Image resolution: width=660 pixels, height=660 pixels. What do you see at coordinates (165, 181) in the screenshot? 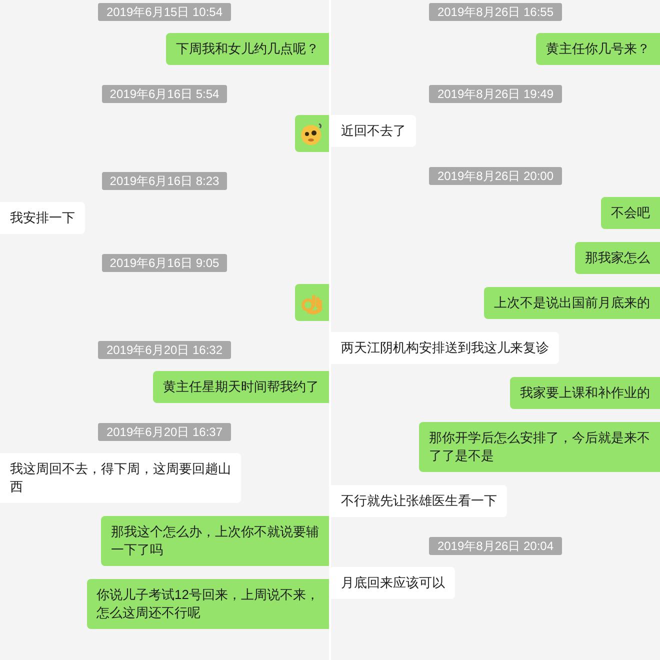
I see `message-timestamp: 2019年6月16日 8:23` at bounding box center [165, 181].